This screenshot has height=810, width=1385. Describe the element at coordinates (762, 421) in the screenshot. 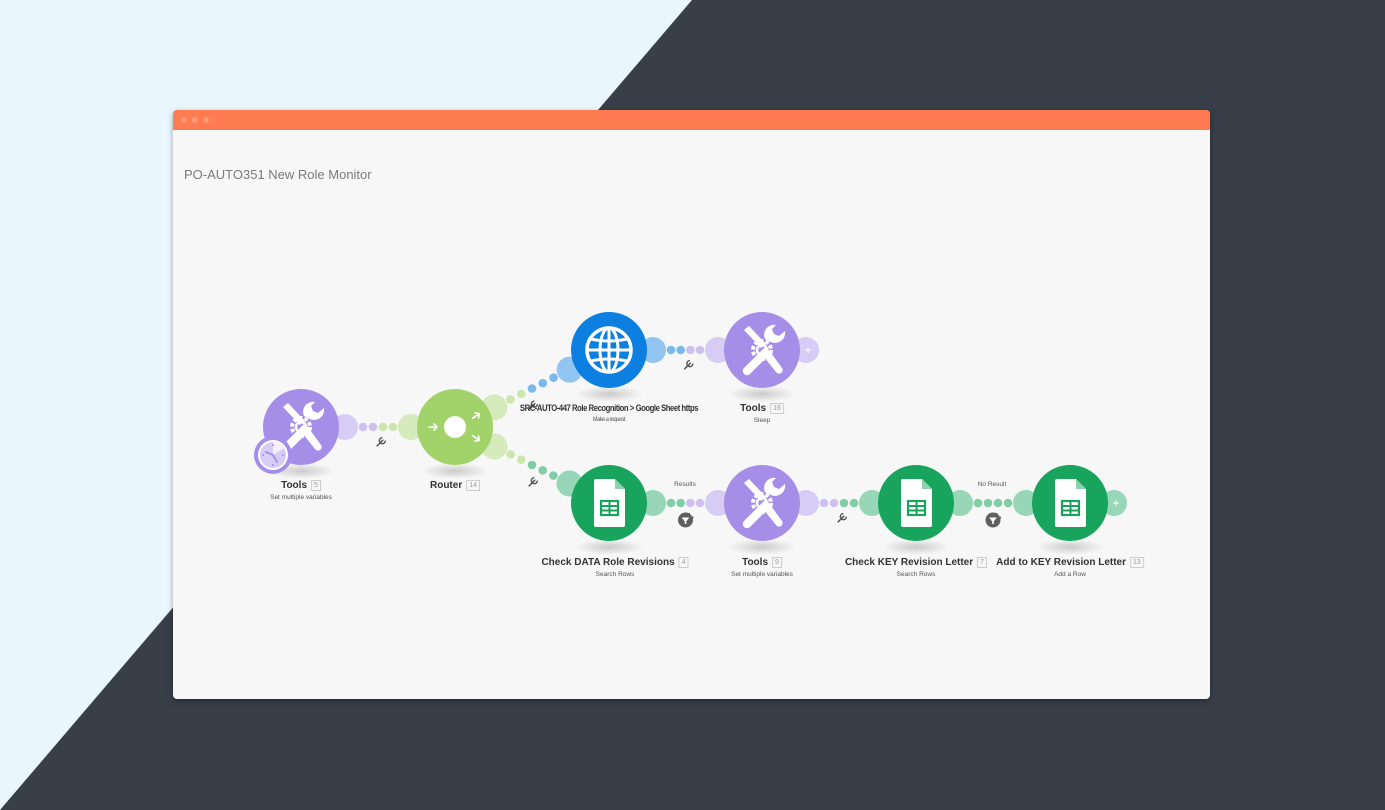

I see `module-action: Sleep` at that location.